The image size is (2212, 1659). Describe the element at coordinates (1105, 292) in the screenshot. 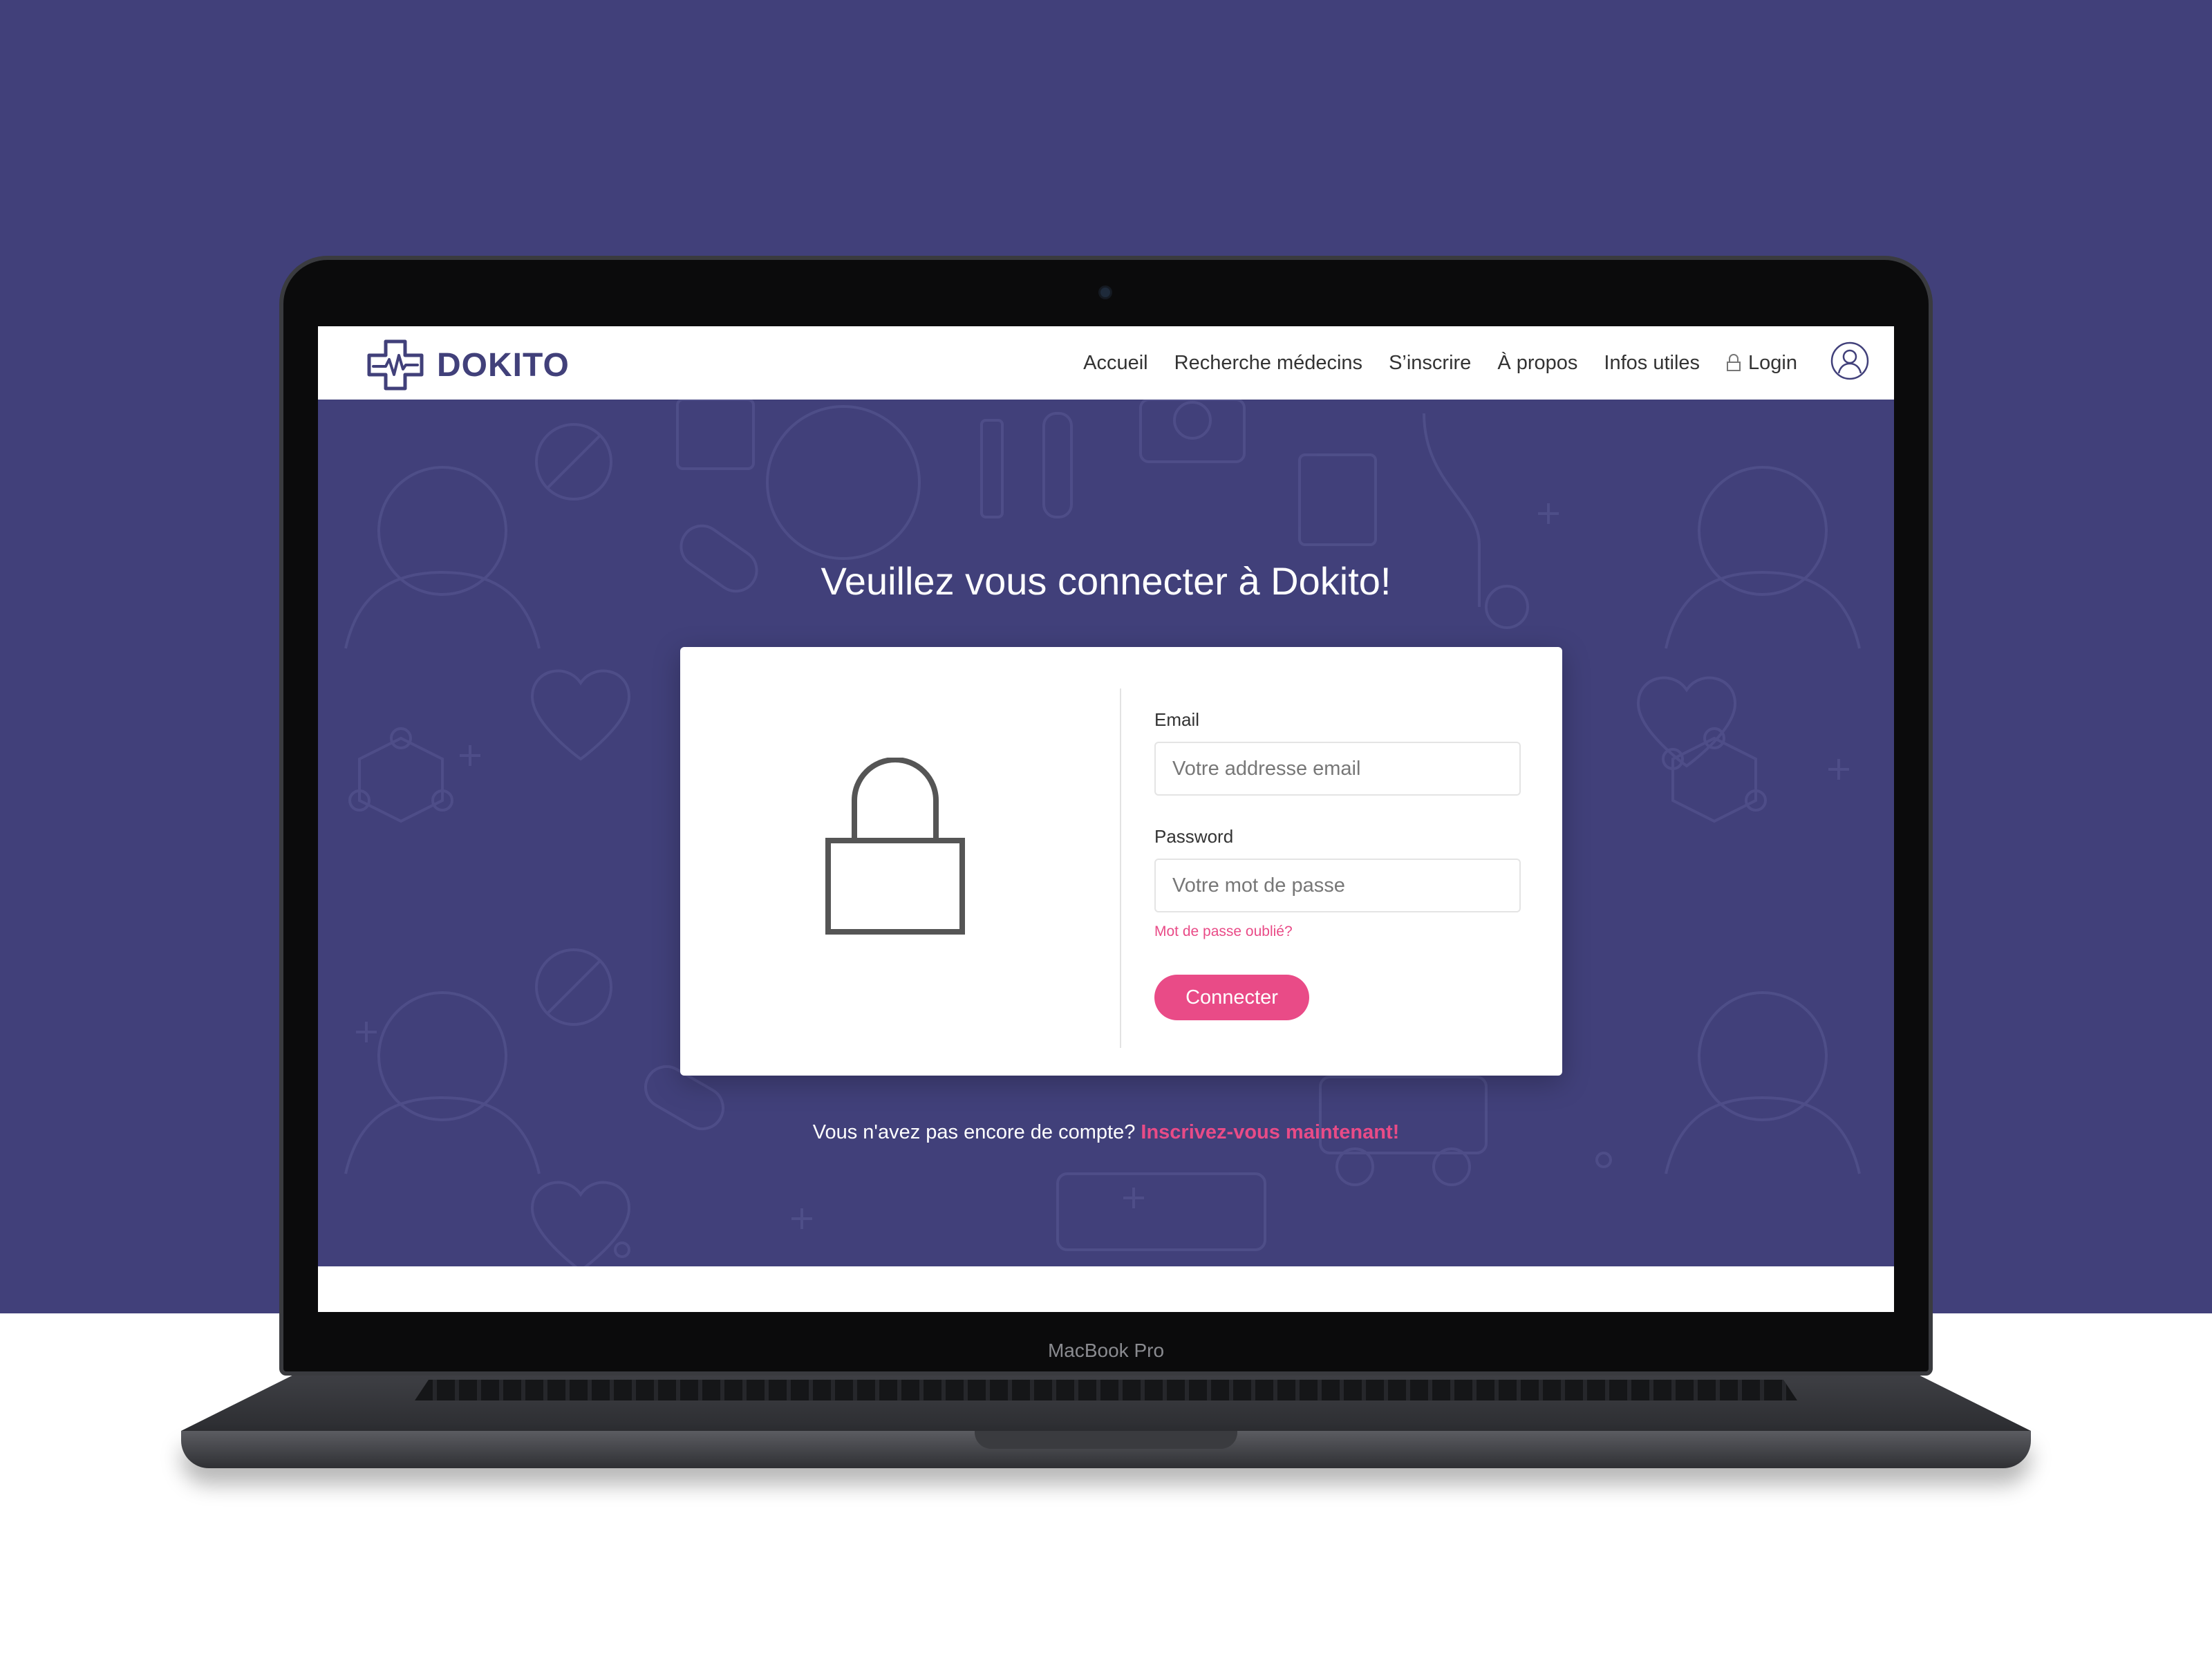

I see `webcam-icon` at that location.